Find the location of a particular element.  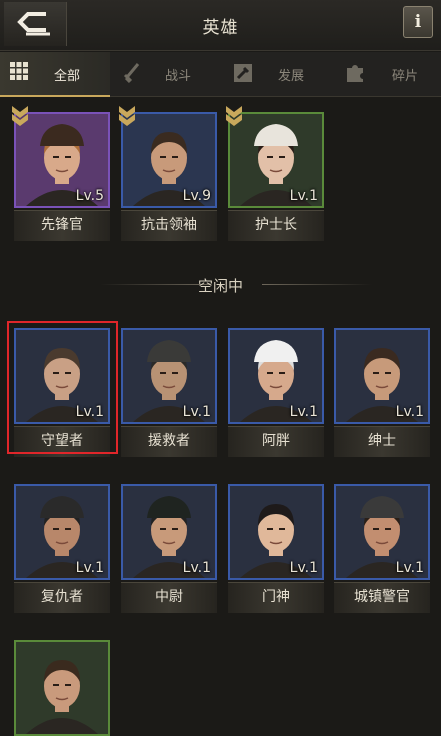

hero-name: 门神 is located at coordinates (276, 597).